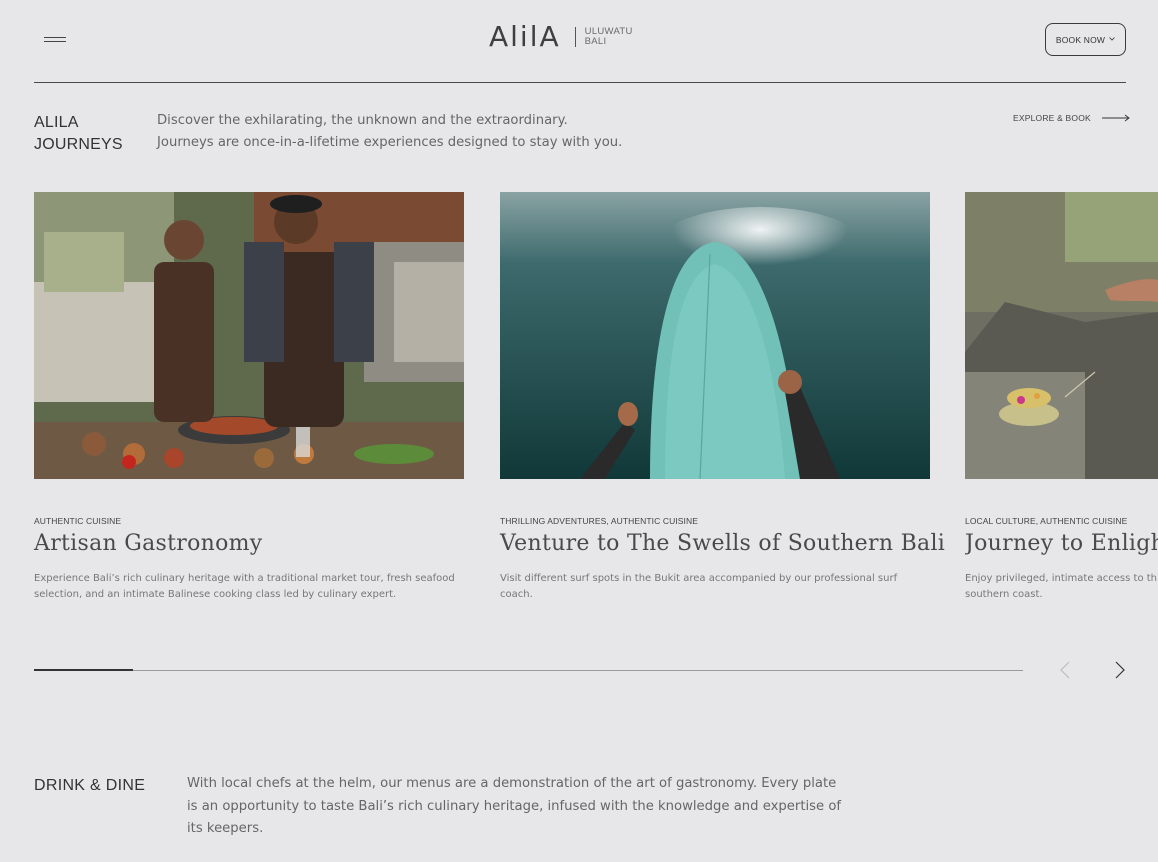  What do you see at coordinates (722, 544) in the screenshot?
I see `card-title: Venture to The Swells of Southern Bali` at bounding box center [722, 544].